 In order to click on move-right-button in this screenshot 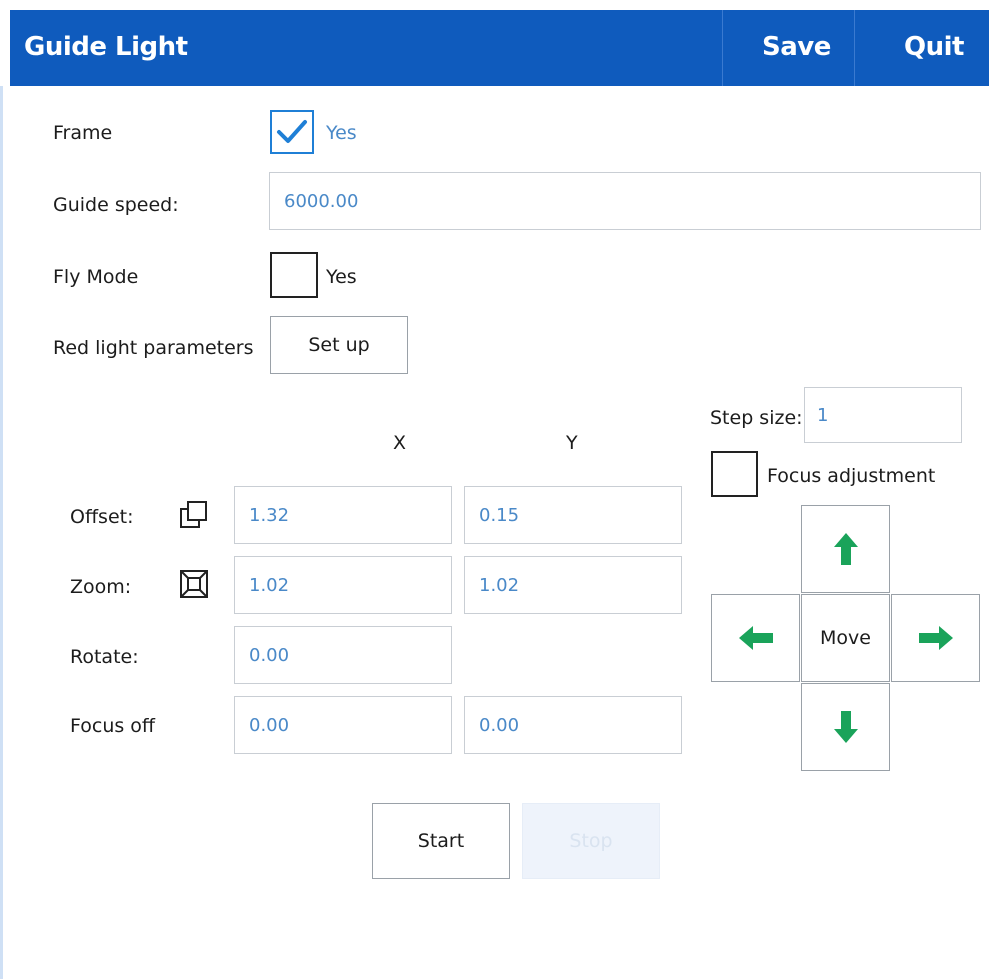, I will do `click(935, 638)`.